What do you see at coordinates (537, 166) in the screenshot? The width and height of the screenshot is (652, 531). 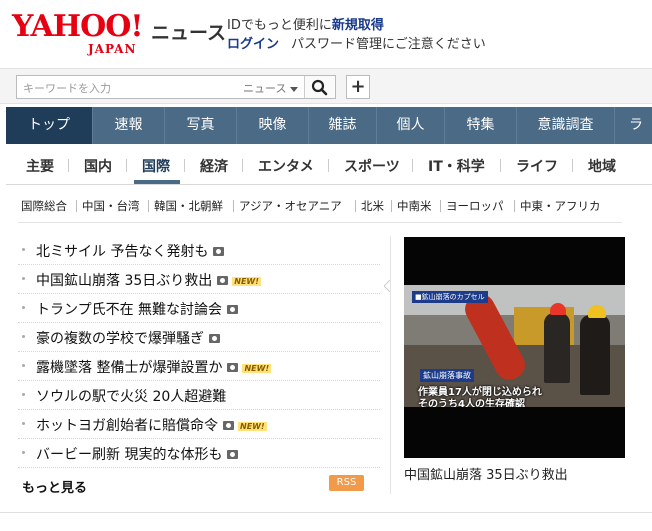 I see `cat-life: ライフ` at bounding box center [537, 166].